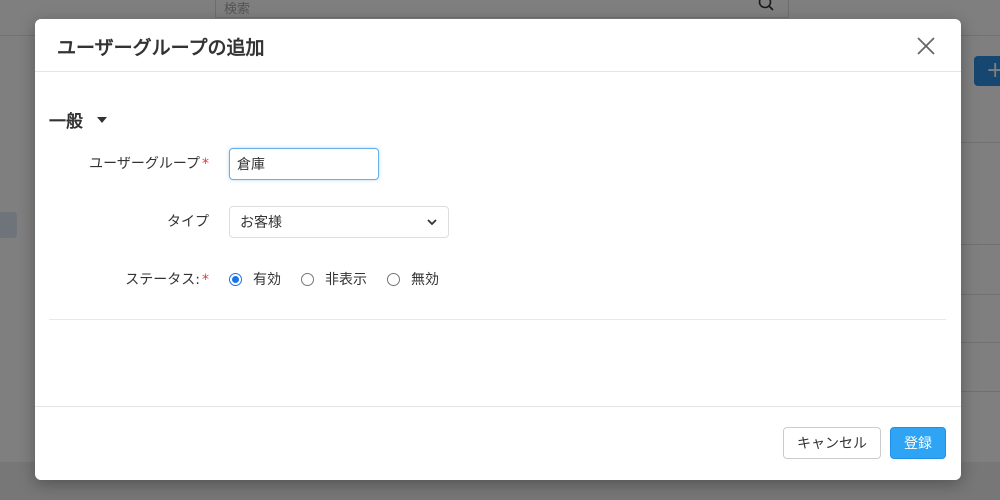  What do you see at coordinates (425, 280) in the screenshot?
I see `status-option-label: 無効` at bounding box center [425, 280].